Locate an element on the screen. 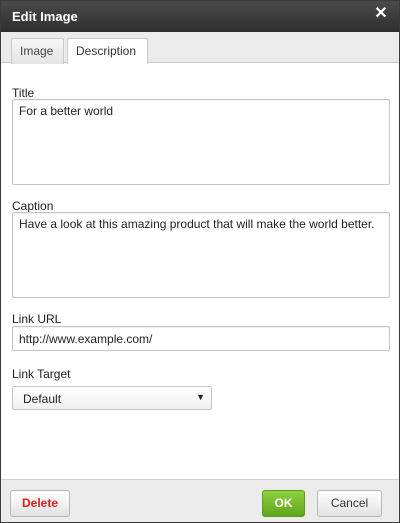  dialog-title: Edit Image is located at coordinates (45, 16).